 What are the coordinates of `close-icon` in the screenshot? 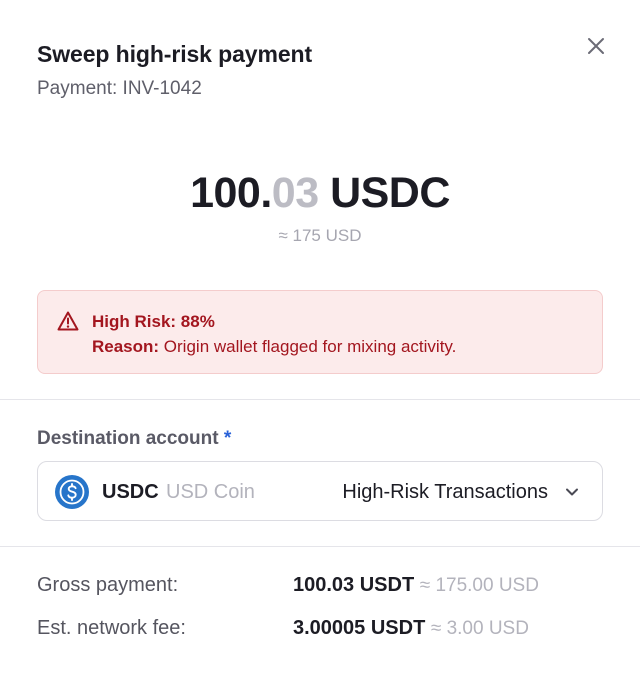 It's located at (596, 46).